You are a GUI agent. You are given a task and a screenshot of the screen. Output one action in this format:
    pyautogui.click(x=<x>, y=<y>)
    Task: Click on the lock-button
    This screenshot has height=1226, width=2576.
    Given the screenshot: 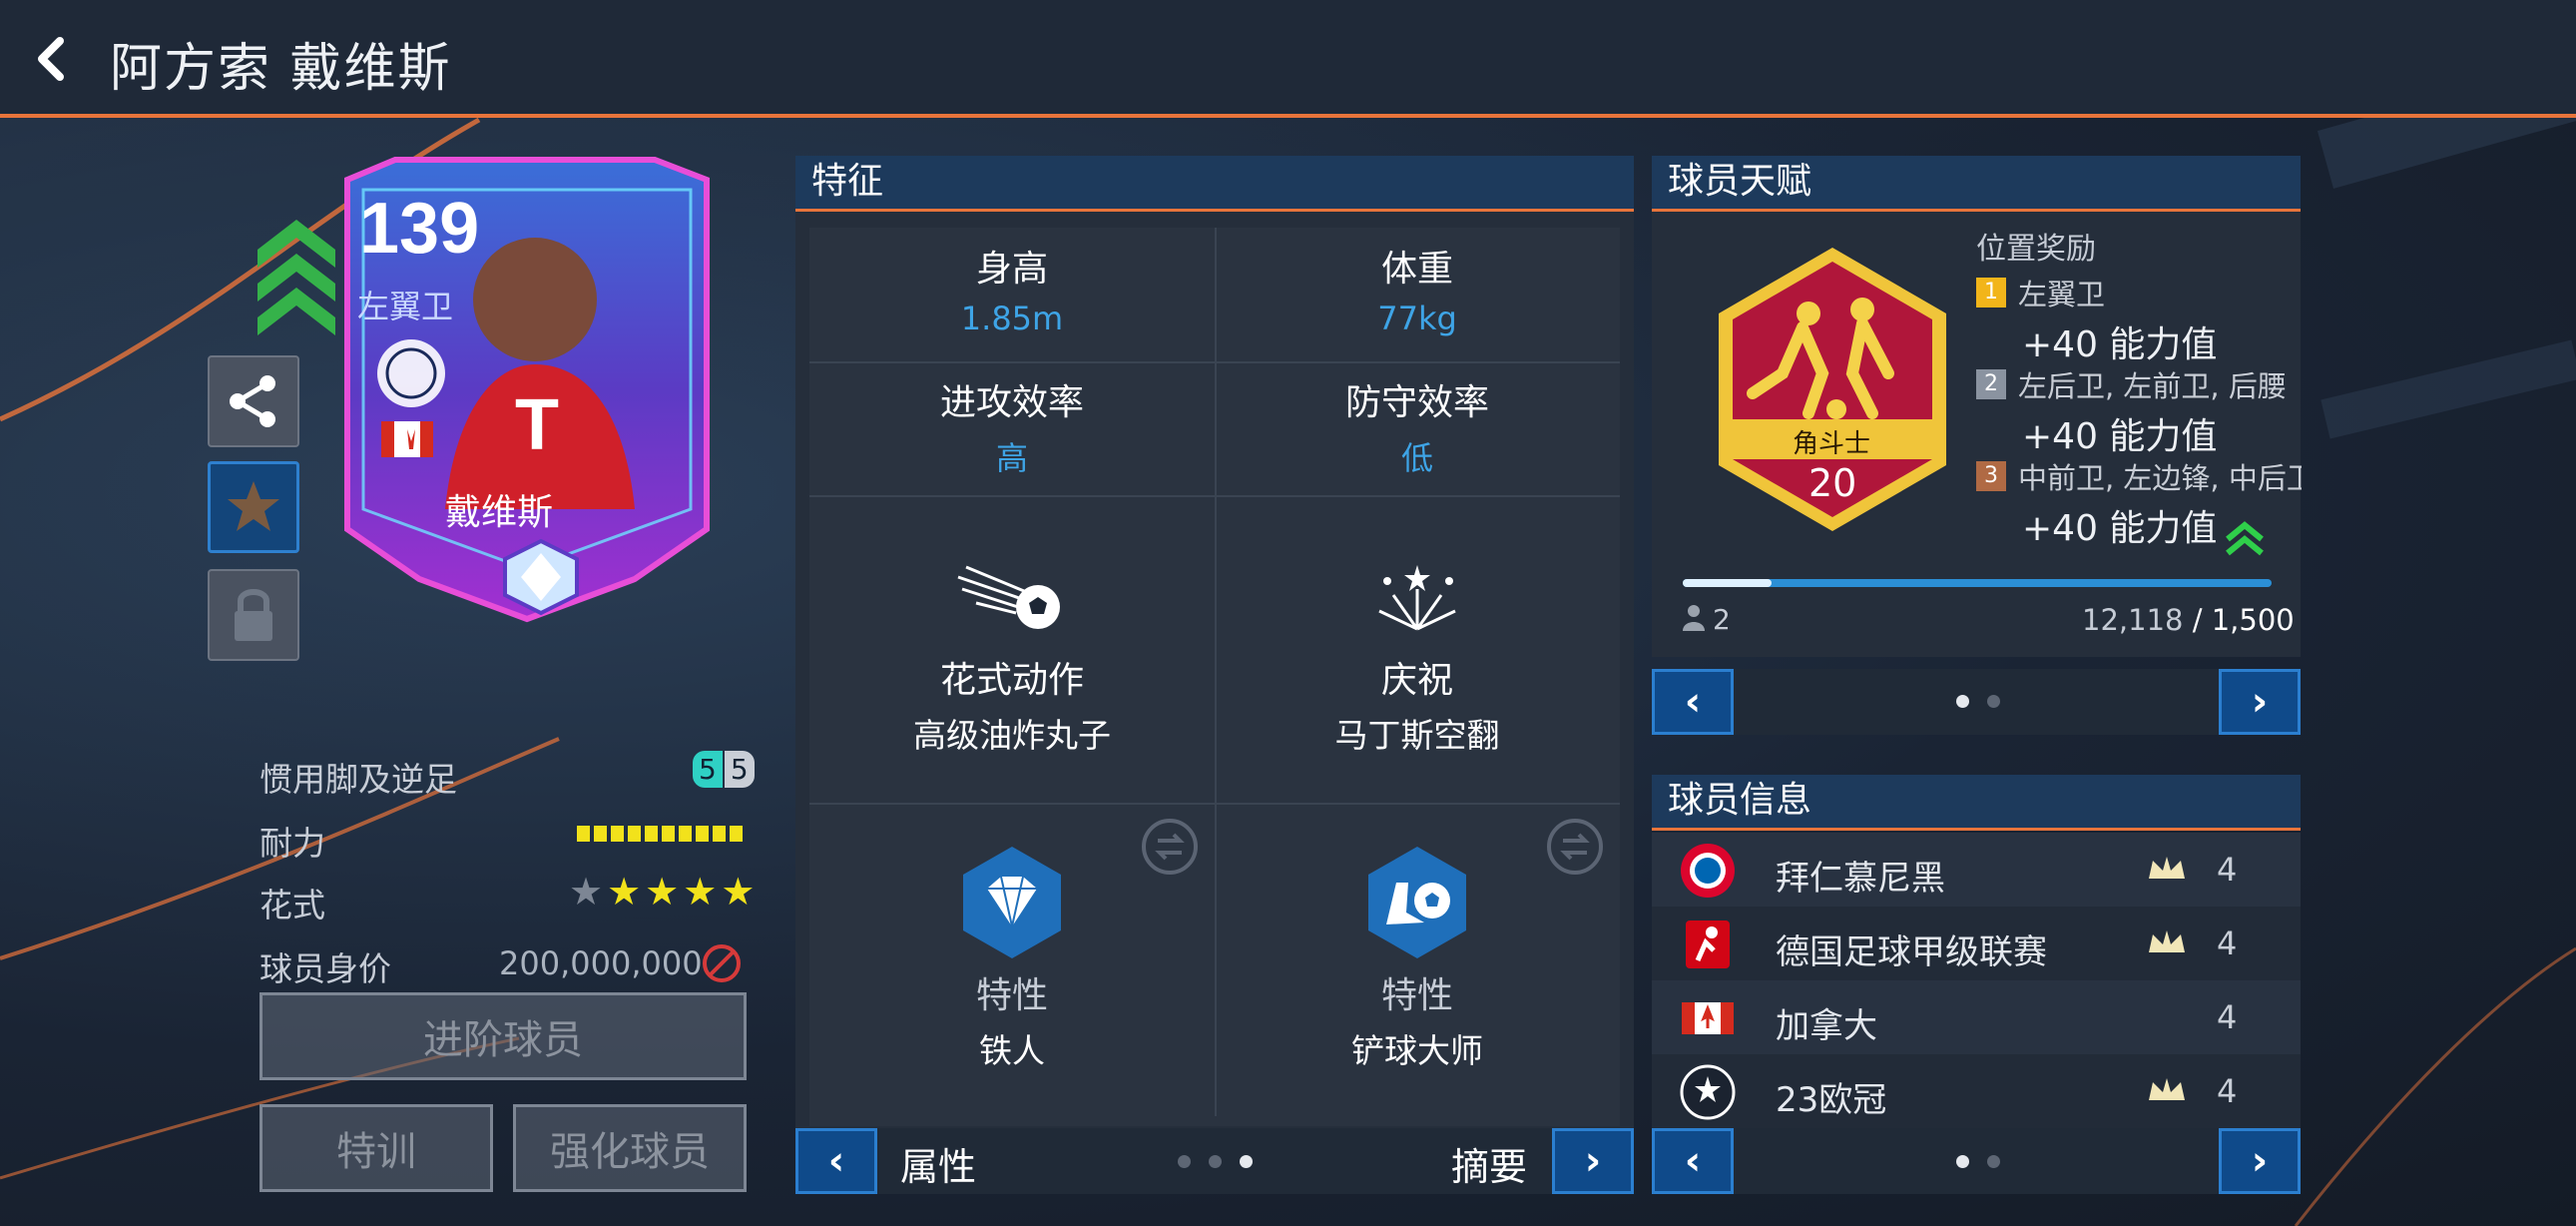 What is the action you would take?
    pyautogui.click(x=254, y=615)
    